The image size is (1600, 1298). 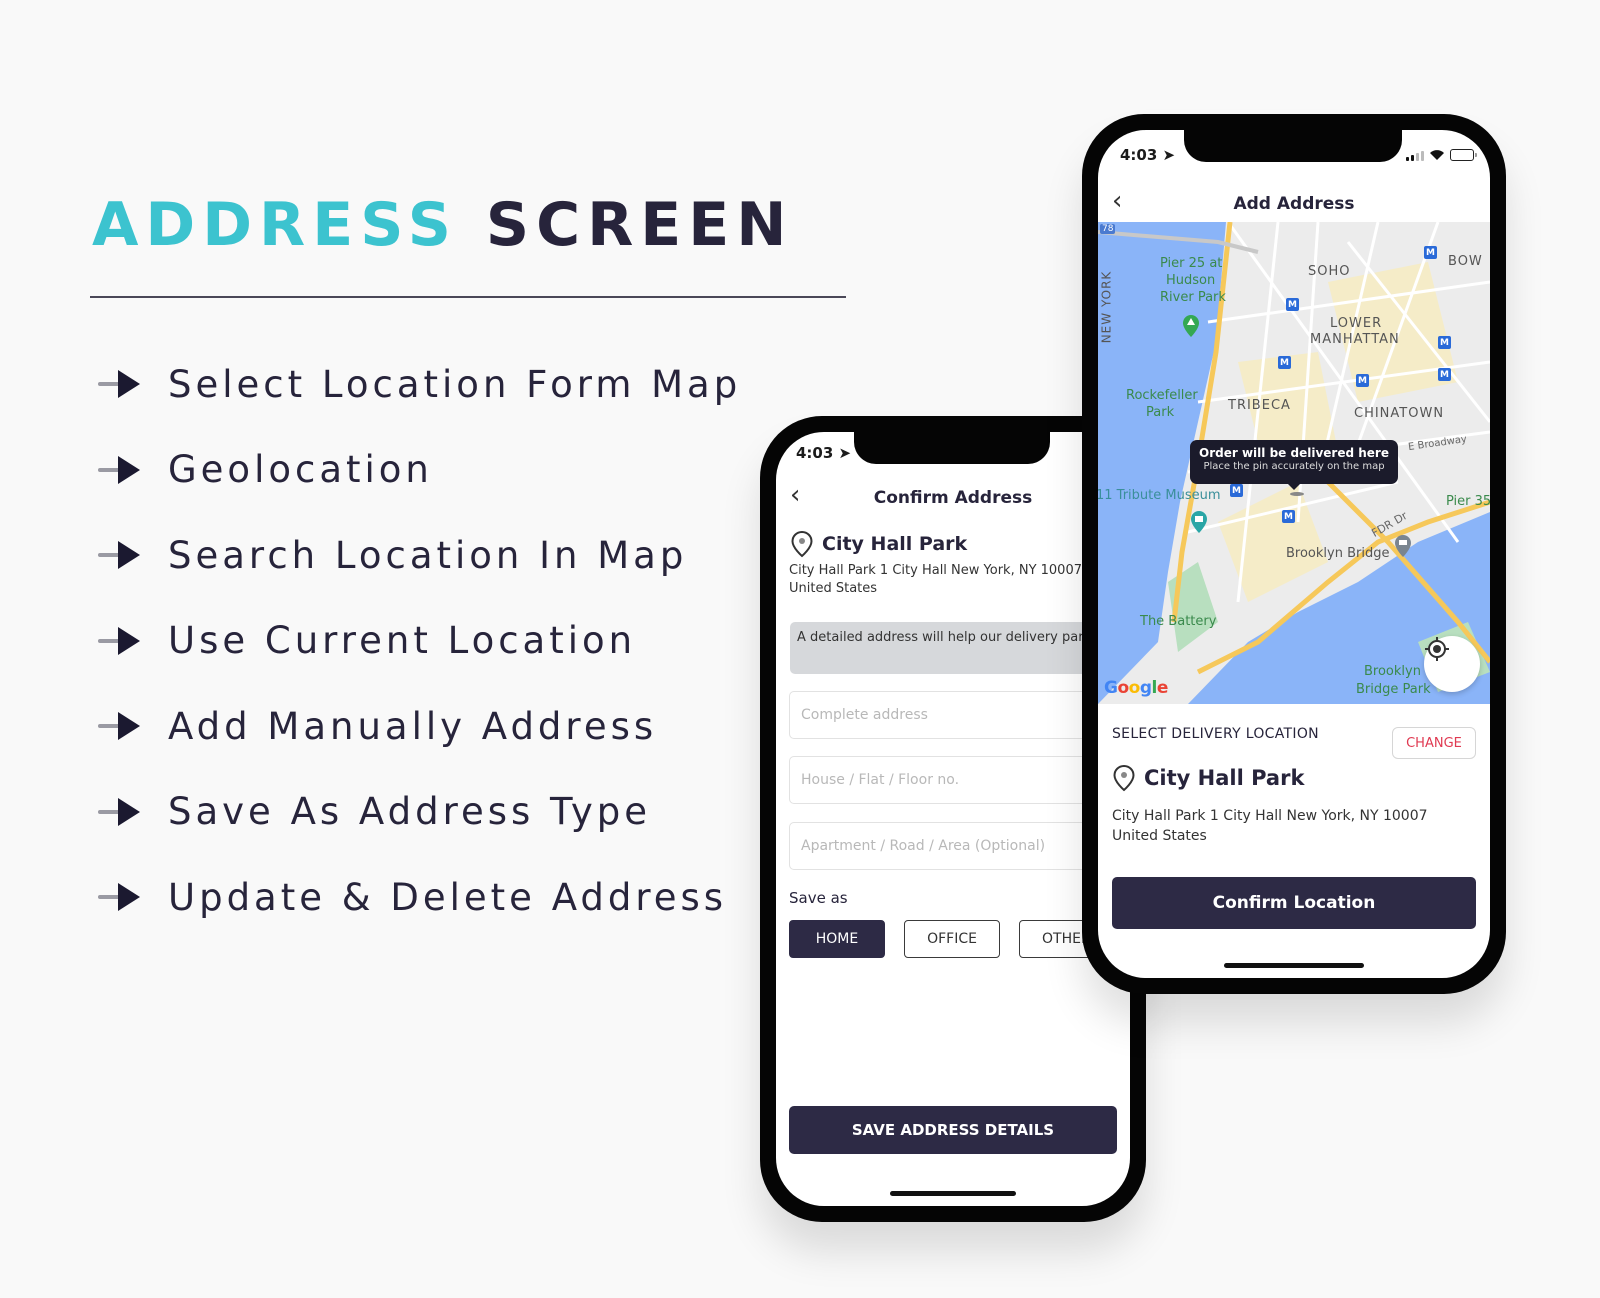 I want to click on feature-item: Add Manually Address, so click(x=418, y=726).